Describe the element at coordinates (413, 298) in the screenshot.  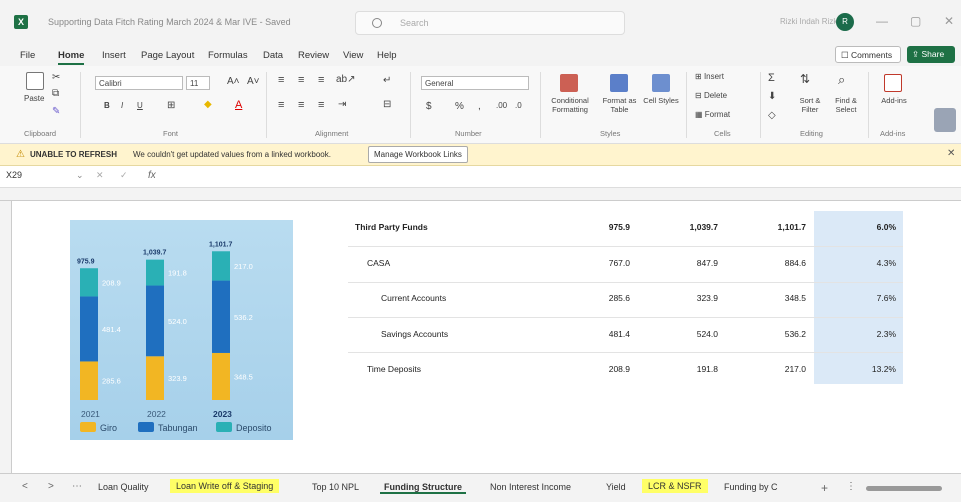
I see `table-row-label: Current Accounts` at that location.